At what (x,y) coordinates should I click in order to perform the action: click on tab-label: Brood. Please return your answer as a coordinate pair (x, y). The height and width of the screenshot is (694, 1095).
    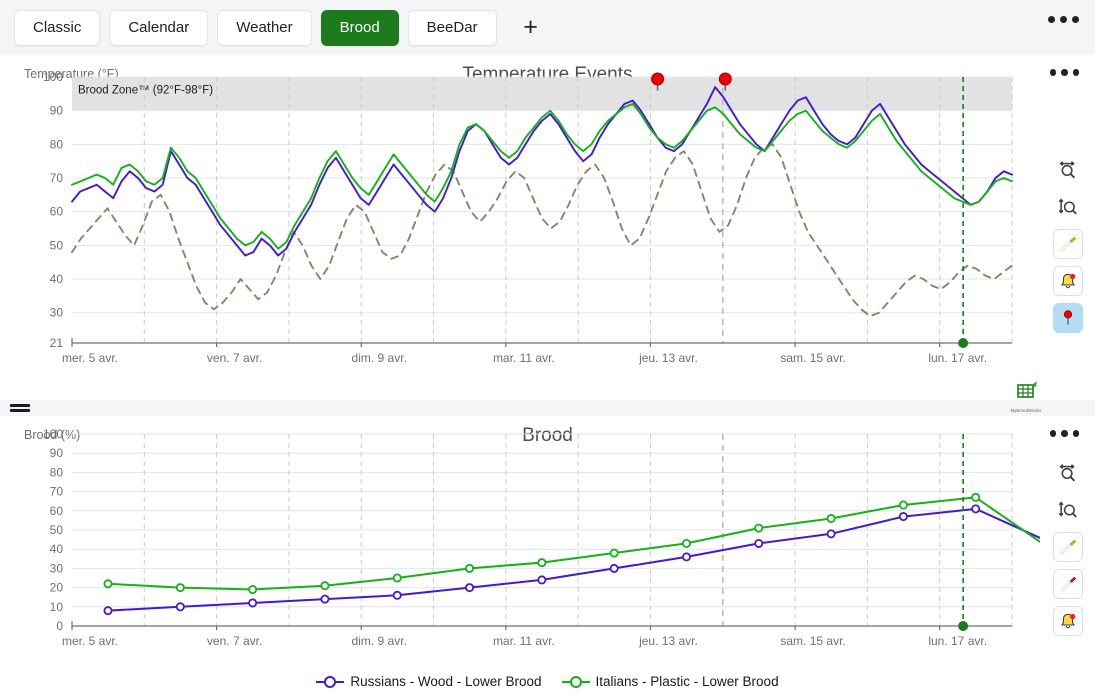
    Looking at the image, I should click on (359, 27).